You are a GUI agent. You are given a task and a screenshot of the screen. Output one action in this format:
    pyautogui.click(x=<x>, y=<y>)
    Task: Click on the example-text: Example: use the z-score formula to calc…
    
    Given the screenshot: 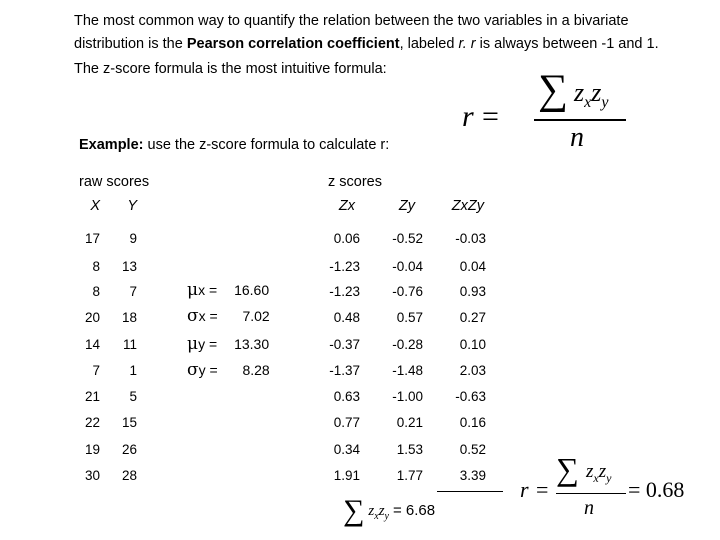 What is the action you would take?
    pyautogui.click(x=234, y=145)
    